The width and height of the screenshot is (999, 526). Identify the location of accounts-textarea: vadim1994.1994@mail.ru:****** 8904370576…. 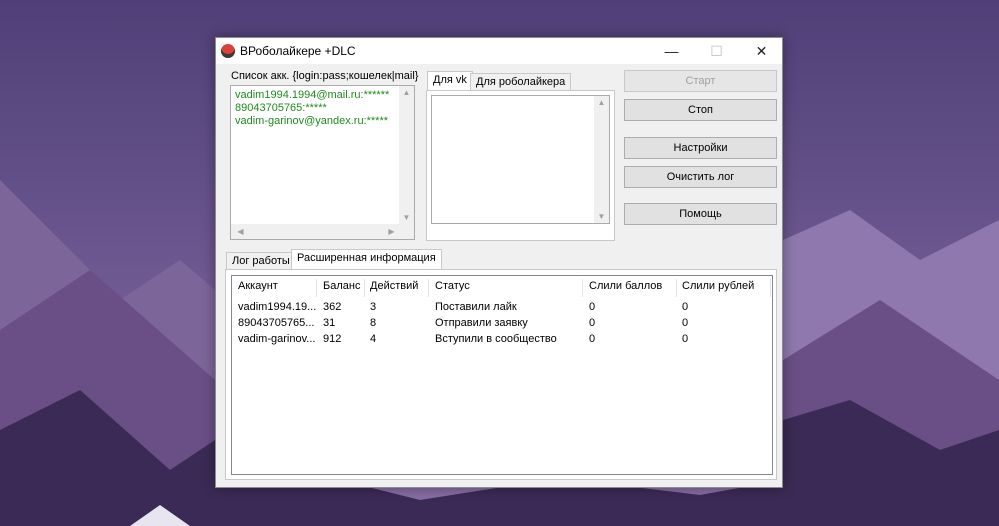
(322, 162).